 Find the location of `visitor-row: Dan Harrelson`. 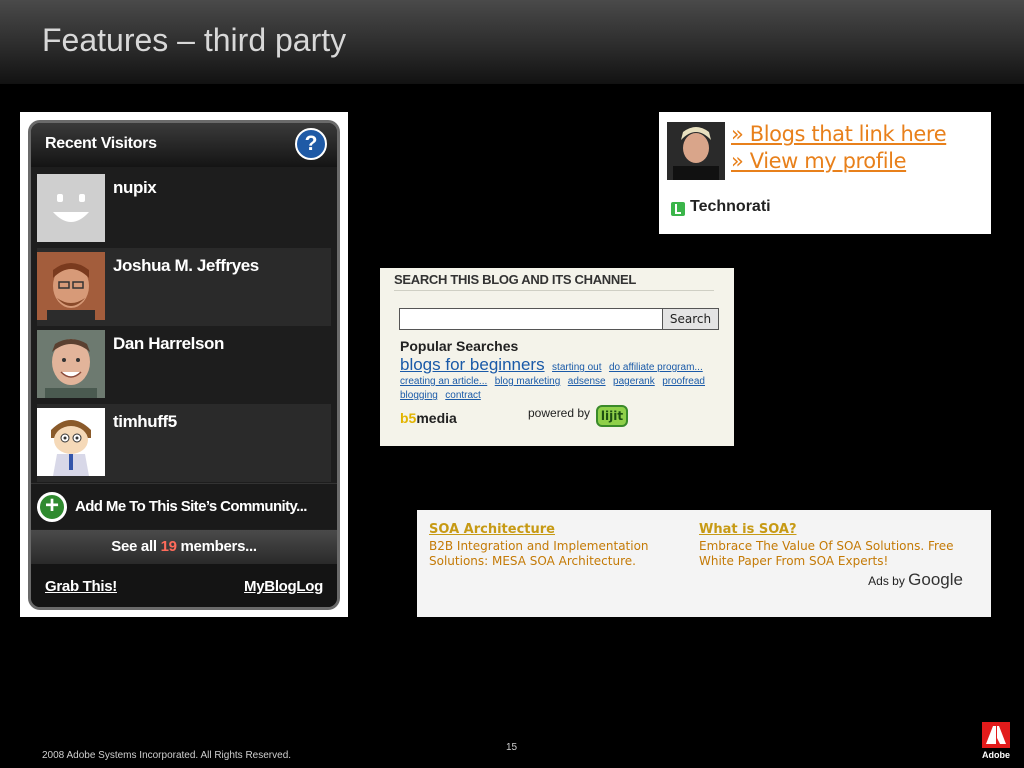

visitor-row: Dan Harrelson is located at coordinates (184, 365).